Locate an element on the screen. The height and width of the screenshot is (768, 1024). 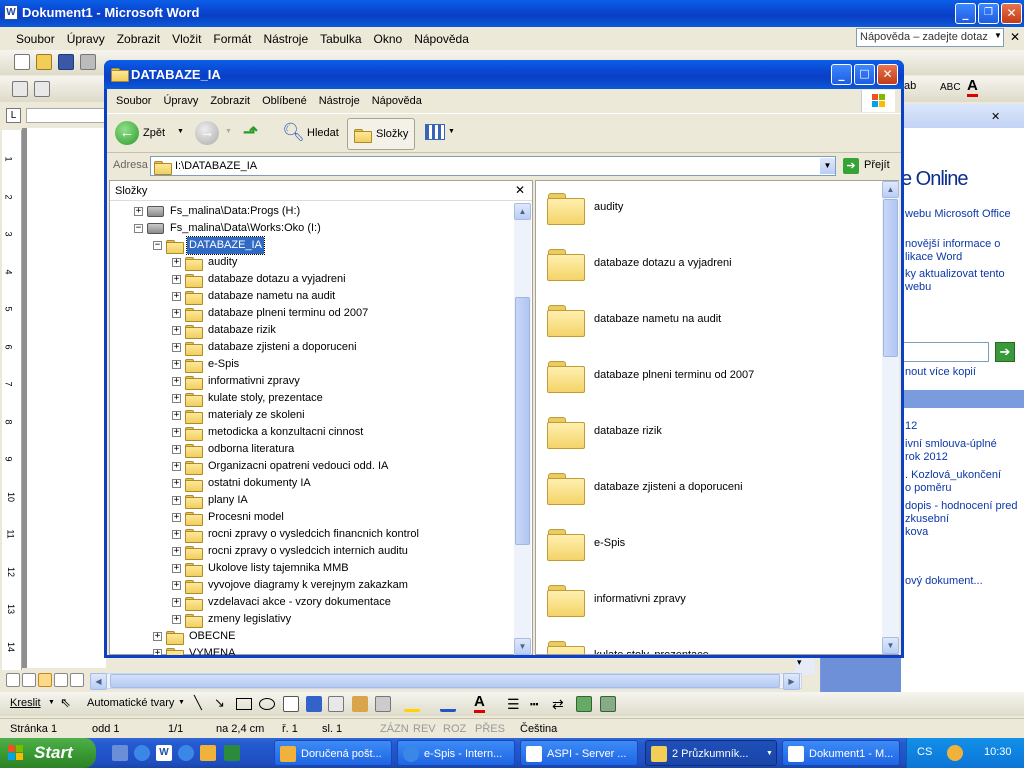
file-item: databaze zjisteni a doporuceni is located at coordinates (709, 489).